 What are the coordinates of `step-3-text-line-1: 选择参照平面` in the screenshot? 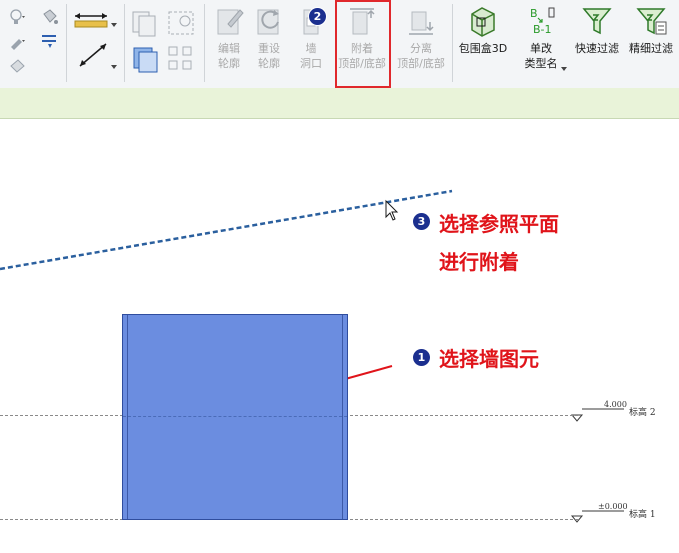 It's located at (499, 224).